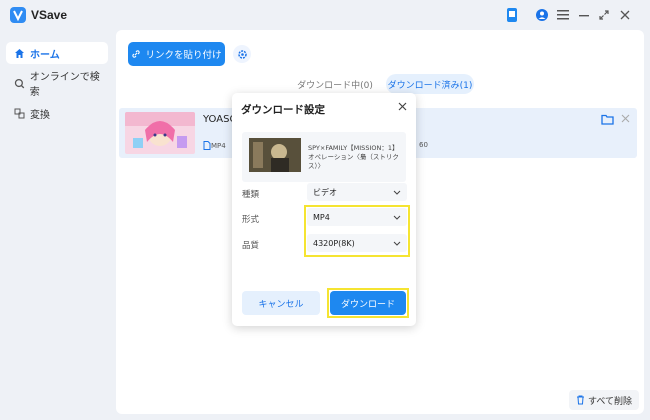  I want to click on gear-icon, so click(242, 54).